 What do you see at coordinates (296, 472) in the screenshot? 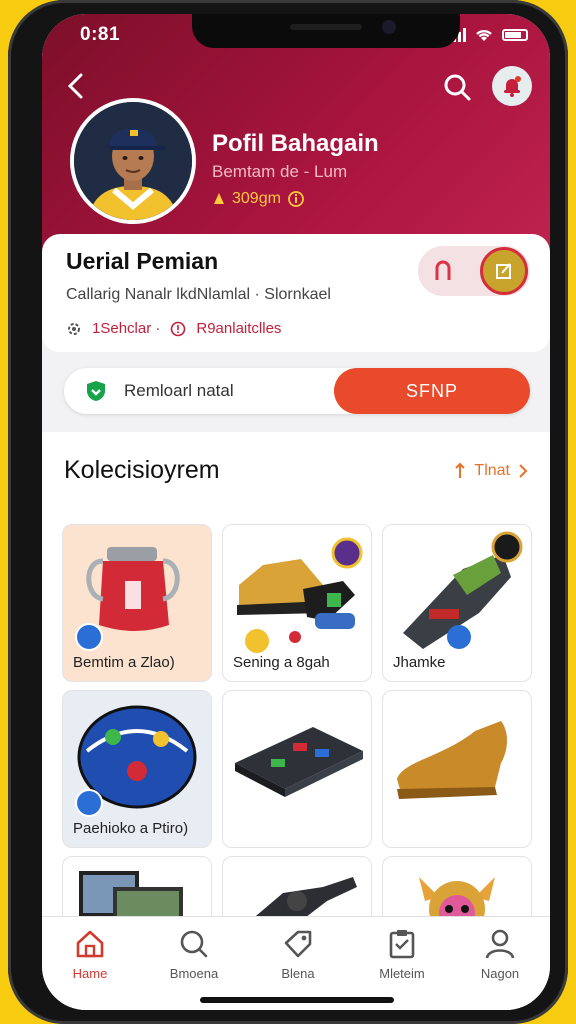
I see `collection-header: Kolecisioyrem Tlnat` at bounding box center [296, 472].